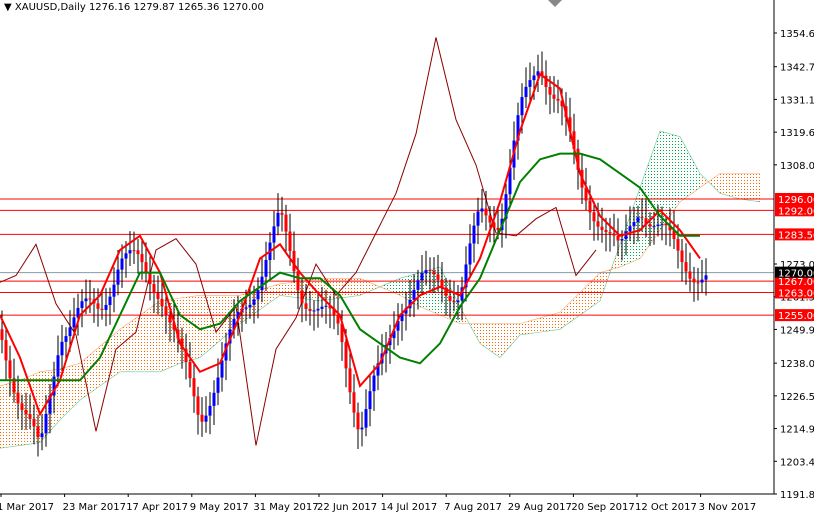 The height and width of the screenshot is (514, 814). Describe the element at coordinates (157, 507) in the screenshot. I see `x-tick-label: 17 Apr 2017` at that location.